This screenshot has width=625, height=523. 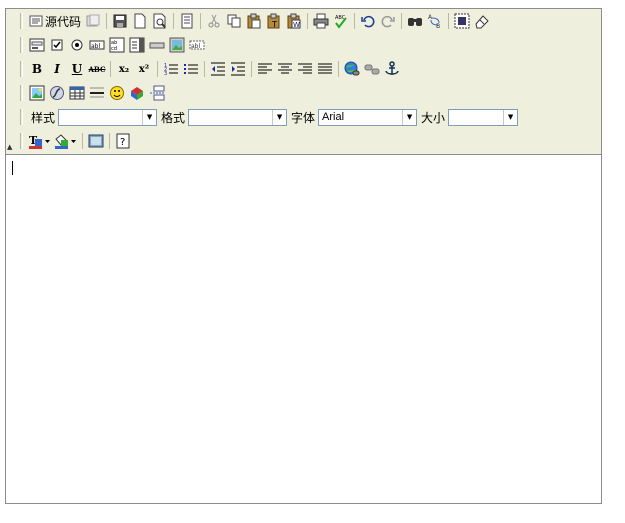 I want to click on maximize-icon, so click(x=96, y=141).